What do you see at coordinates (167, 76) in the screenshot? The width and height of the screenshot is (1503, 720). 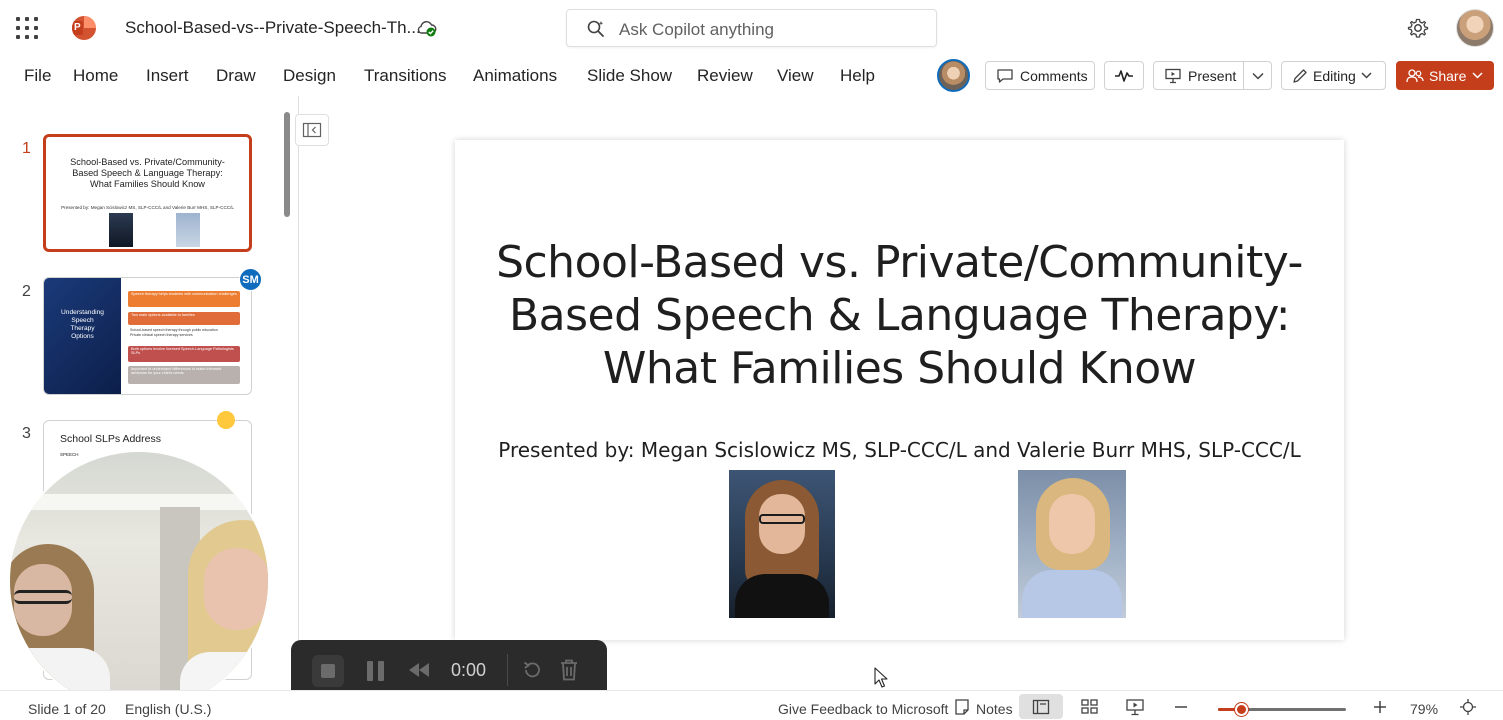 I see `tab-insert: Insert` at bounding box center [167, 76].